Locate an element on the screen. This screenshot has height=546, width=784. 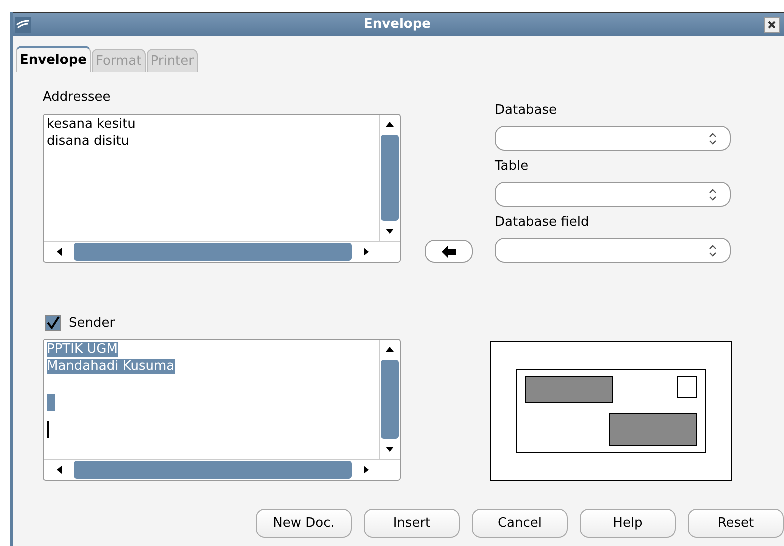
sender-label: Sender is located at coordinates (92, 323).